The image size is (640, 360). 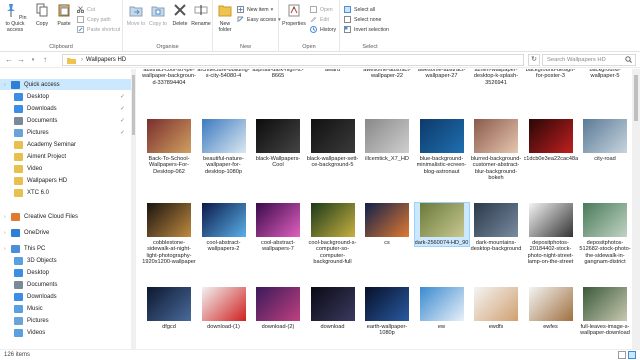 What do you see at coordinates (441, 224) in the screenshot?
I see `file-tile: dark-2560074-HD_90` at bounding box center [441, 224].